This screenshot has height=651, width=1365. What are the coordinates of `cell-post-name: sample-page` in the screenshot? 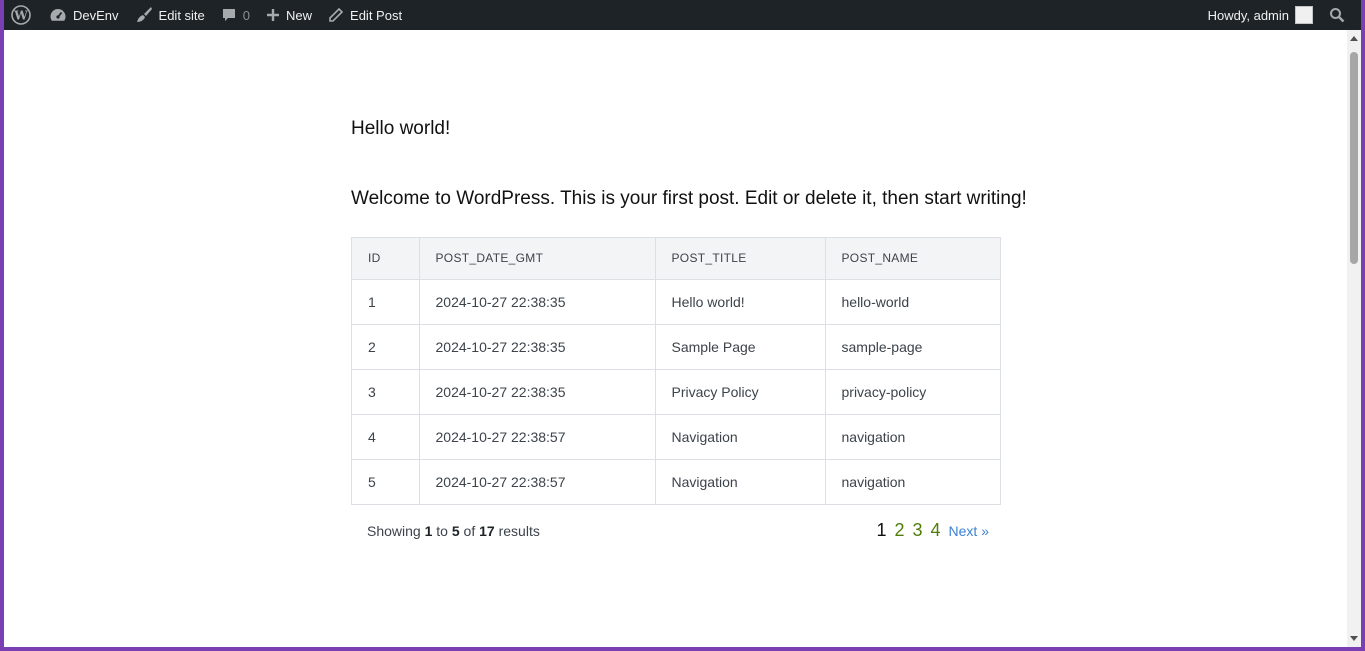 It's located at (912, 347).